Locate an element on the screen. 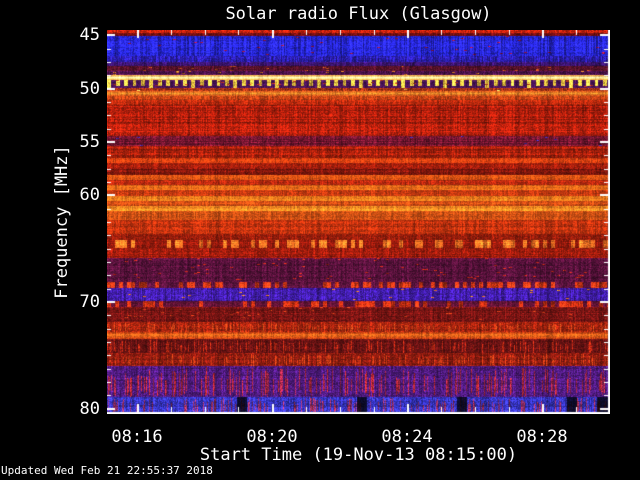 The width and height of the screenshot is (640, 480). y-tick-label-45: 45 is located at coordinates (89, 35).